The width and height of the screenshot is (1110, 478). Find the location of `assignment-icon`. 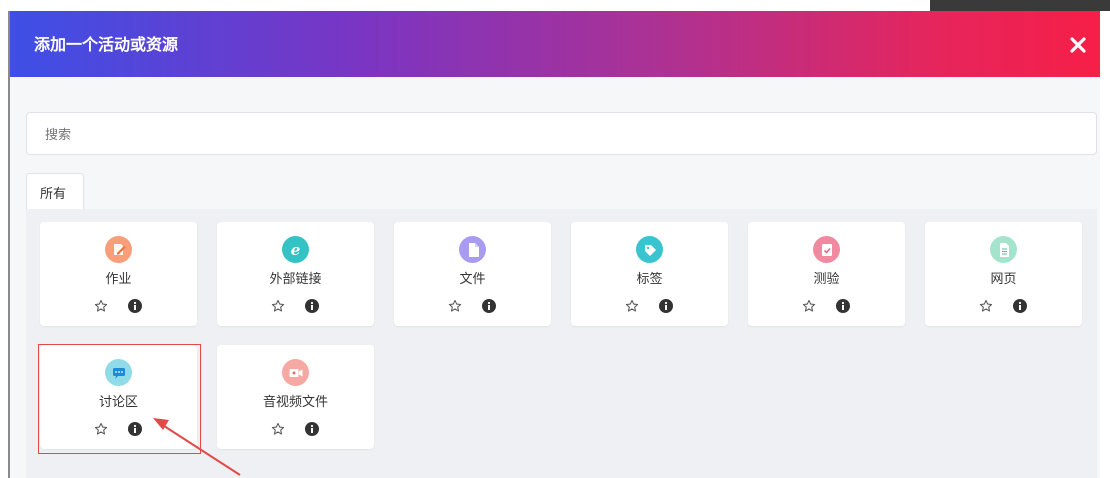

assignment-icon is located at coordinates (118, 249).